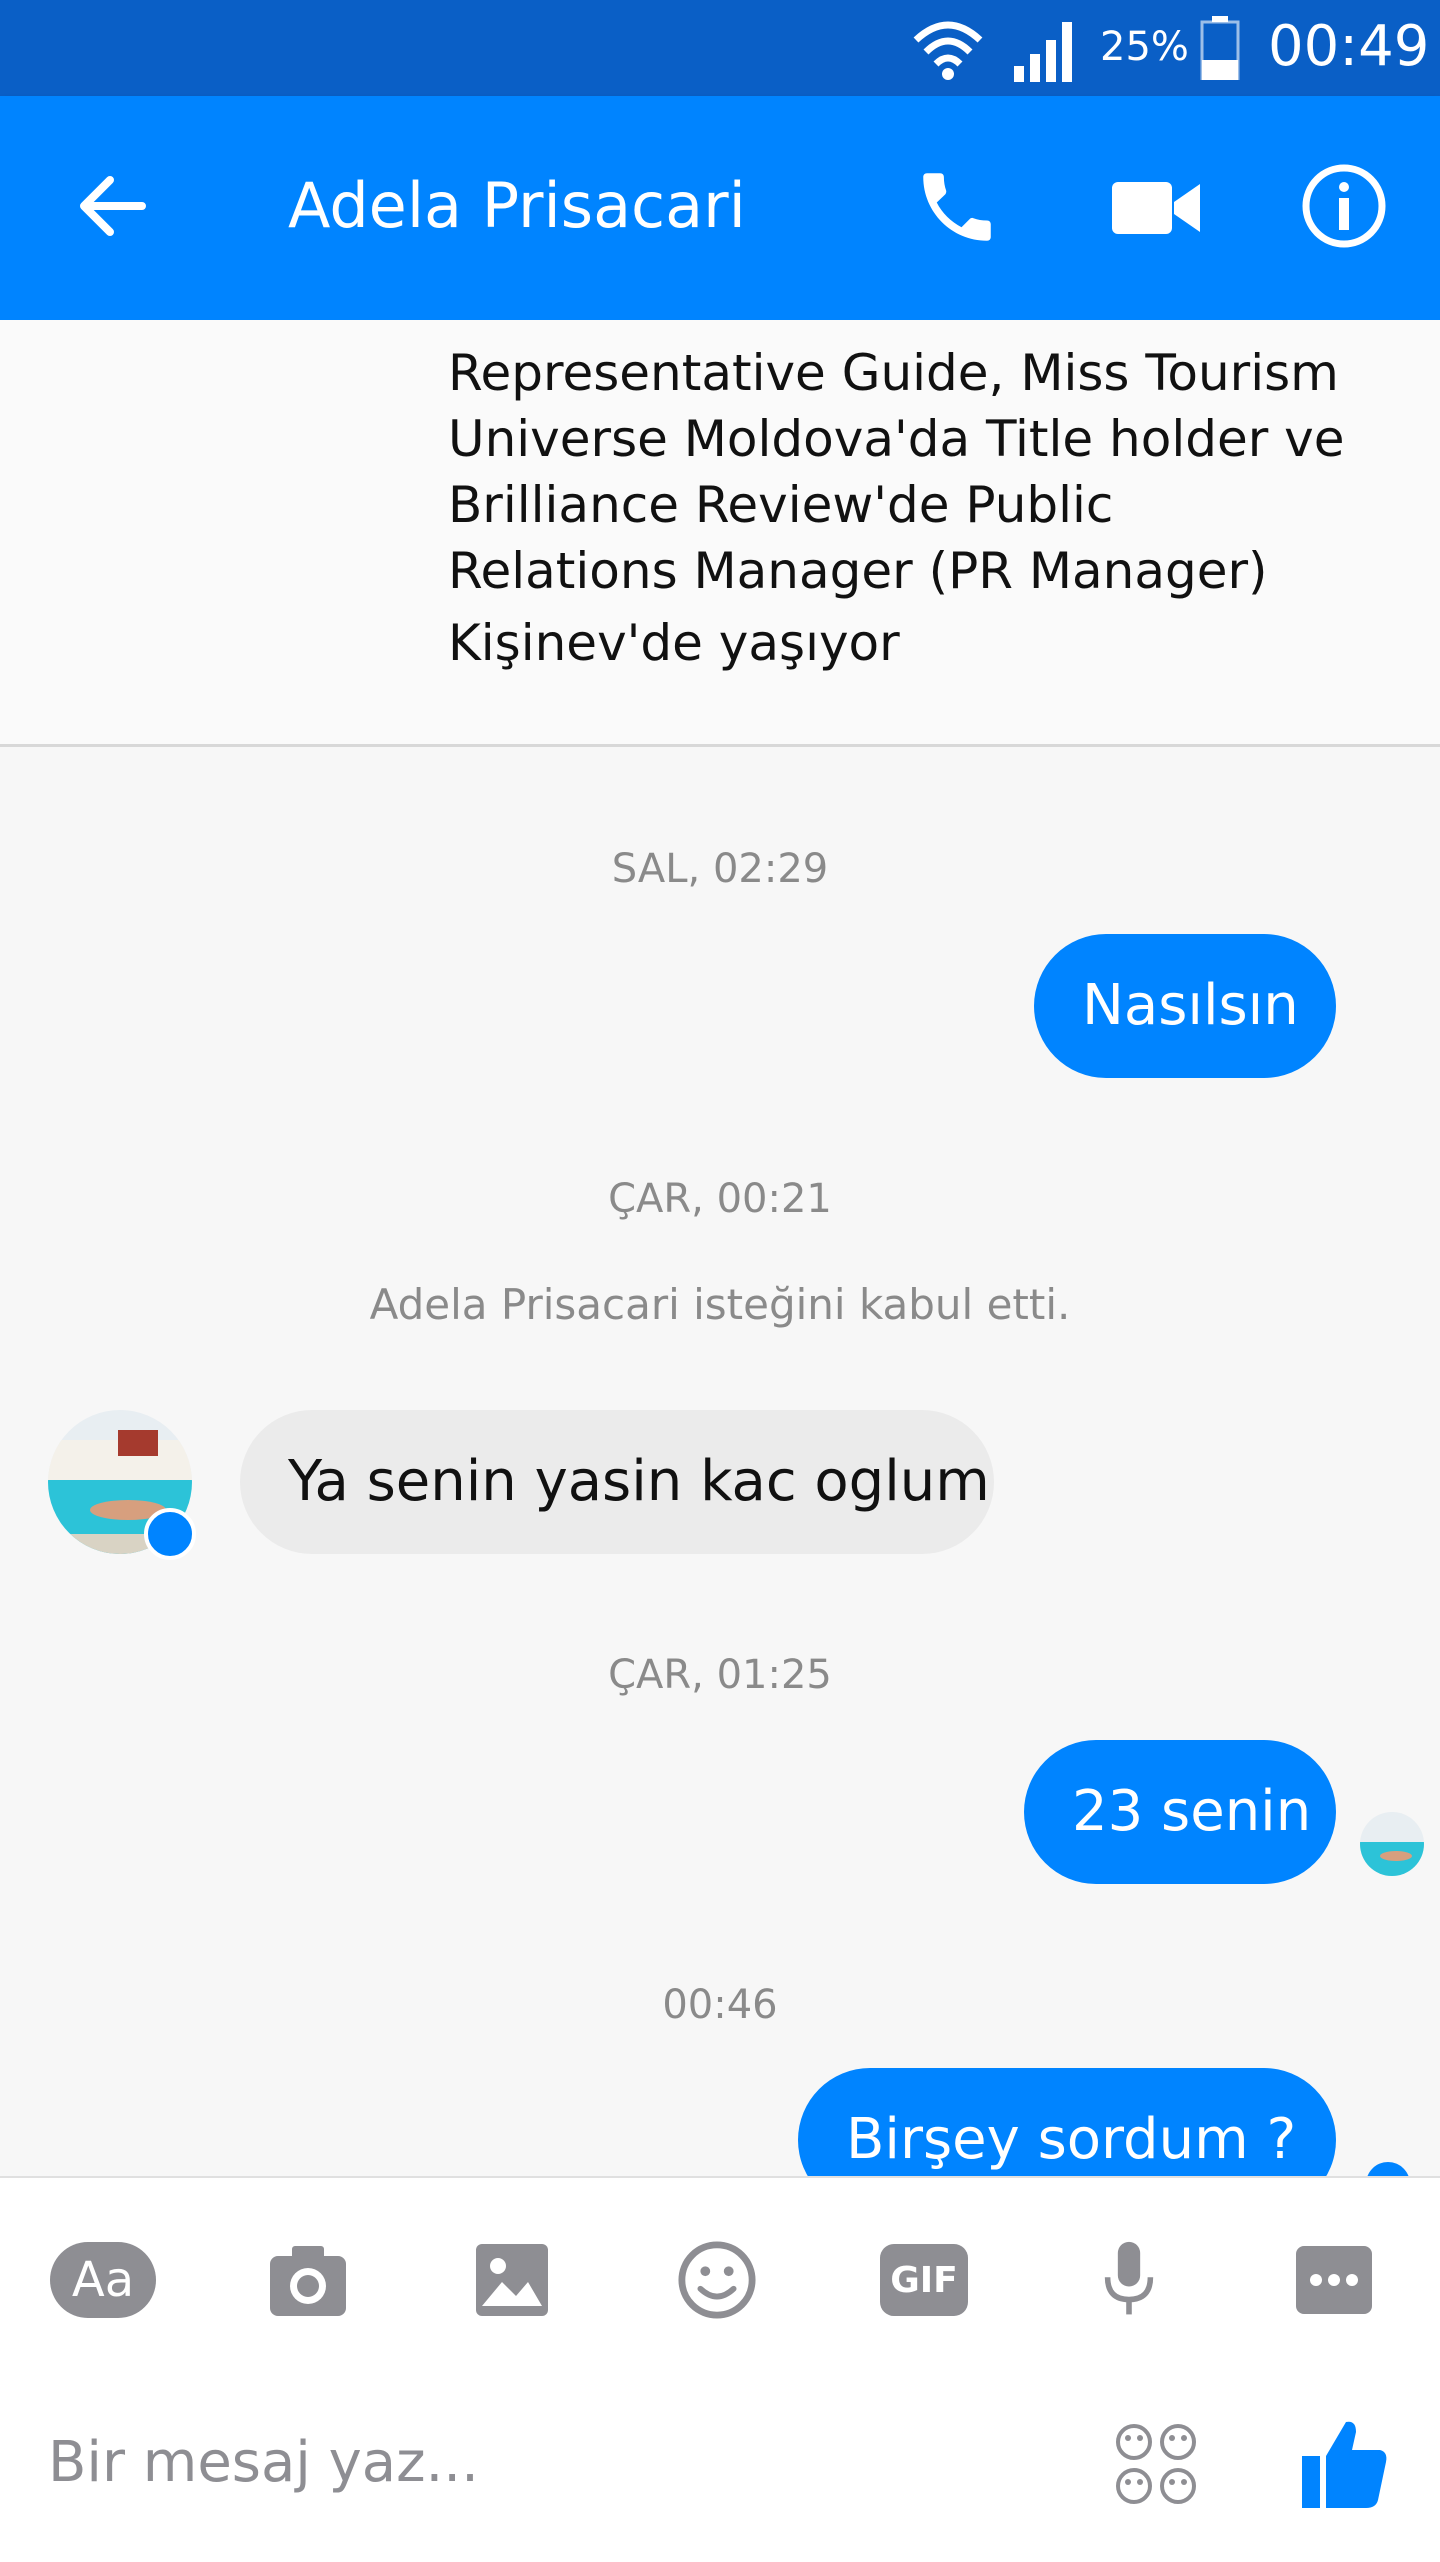 The image size is (1440, 2562). I want to click on gif-button: GIF, so click(924, 2280).